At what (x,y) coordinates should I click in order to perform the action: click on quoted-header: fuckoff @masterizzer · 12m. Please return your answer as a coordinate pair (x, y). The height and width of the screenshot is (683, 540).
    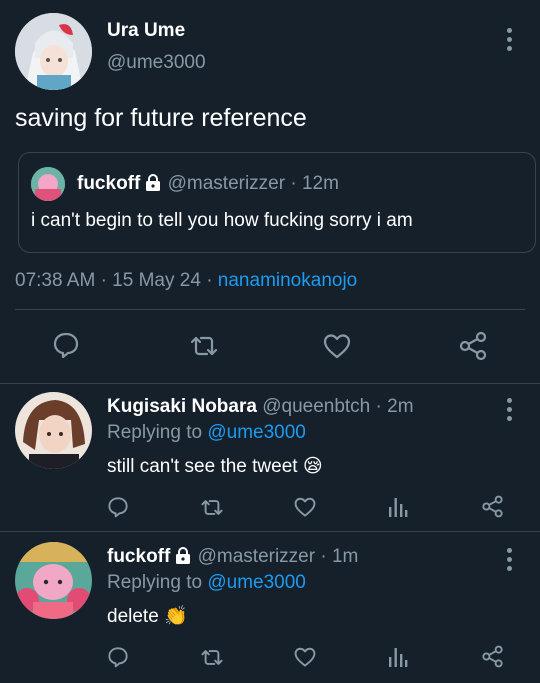
    Looking at the image, I should click on (208, 185).